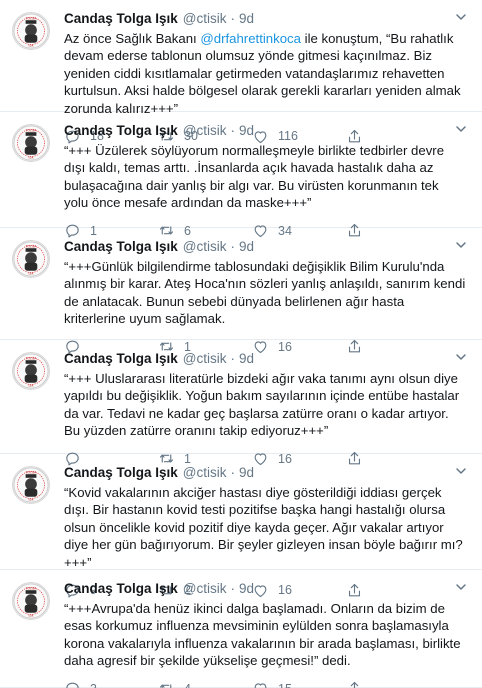 This screenshot has height=688, width=482. What do you see at coordinates (260, 685) in the screenshot?
I see `like-icon` at bounding box center [260, 685].